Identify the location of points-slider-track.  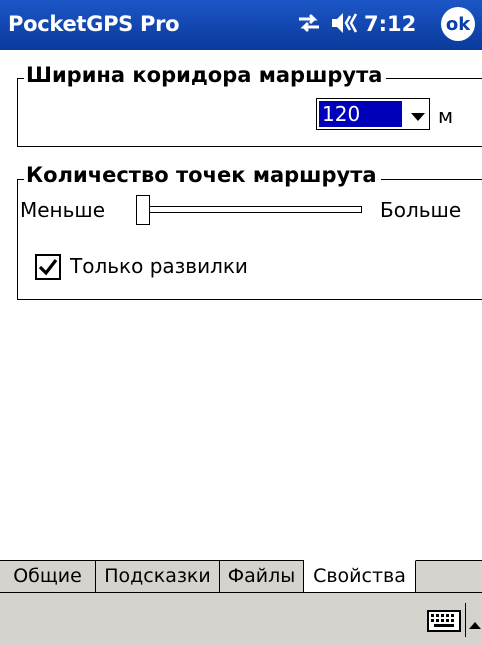
(249, 209).